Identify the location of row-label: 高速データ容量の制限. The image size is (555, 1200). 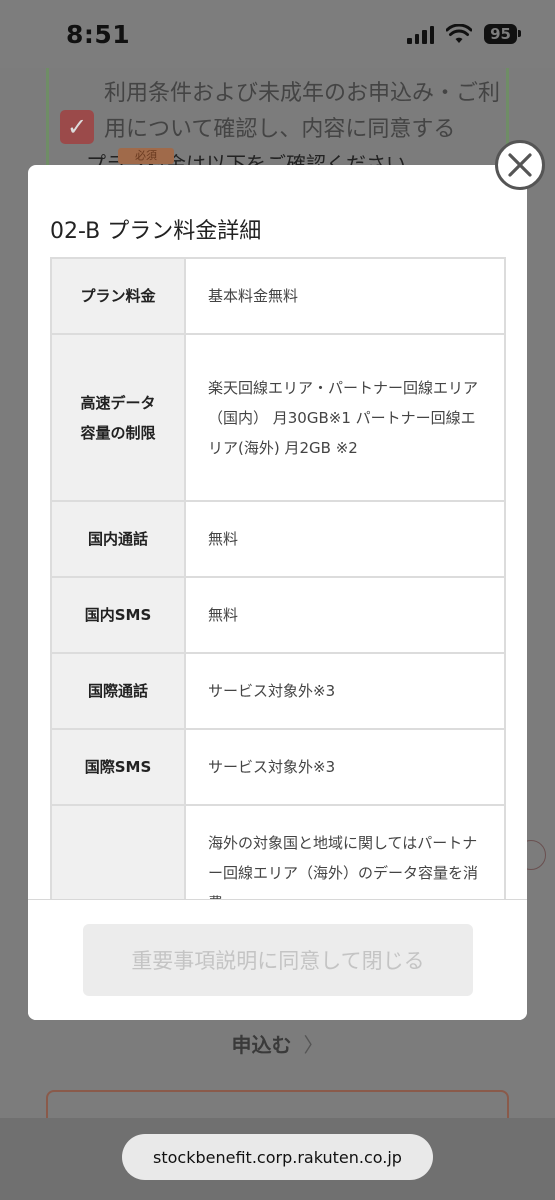
(118, 417).